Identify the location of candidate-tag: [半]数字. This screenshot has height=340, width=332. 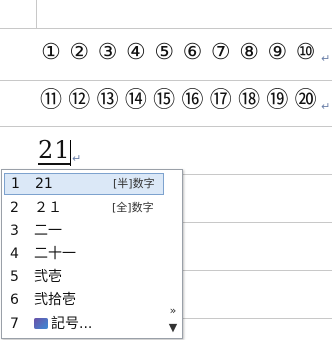
(134, 183).